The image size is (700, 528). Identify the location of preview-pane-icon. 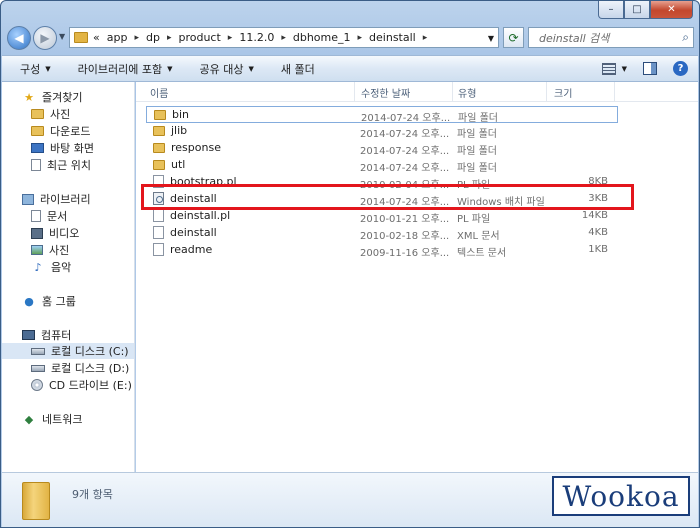
(650, 68).